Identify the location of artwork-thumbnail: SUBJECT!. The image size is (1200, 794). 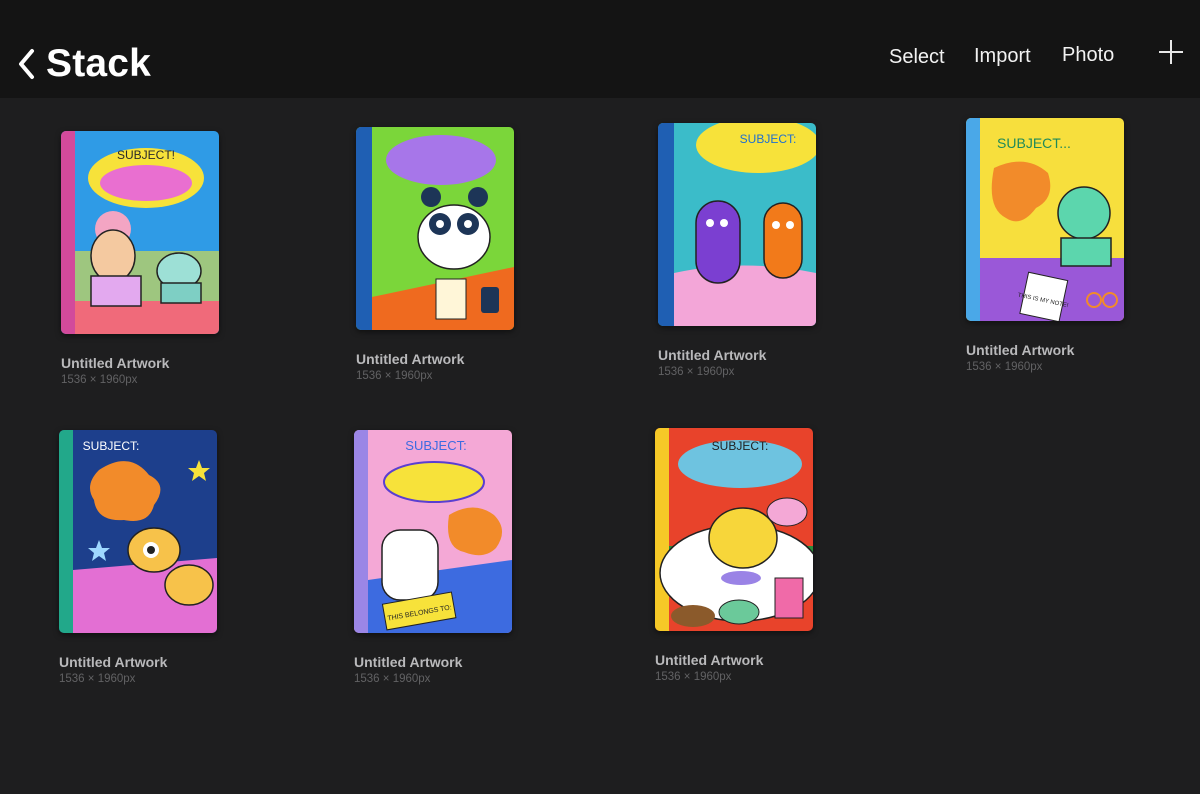
(140, 232).